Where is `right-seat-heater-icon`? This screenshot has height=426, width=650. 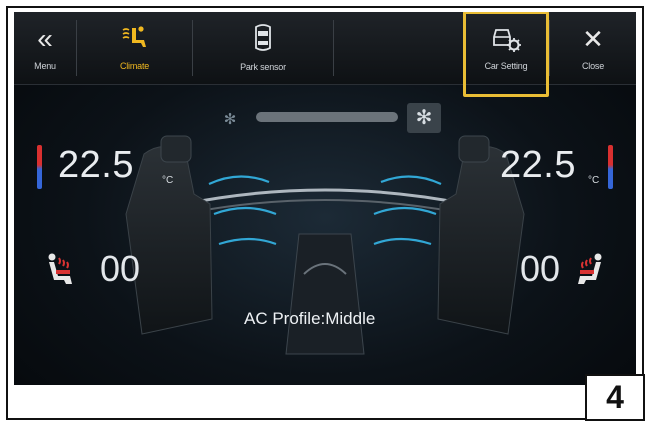
right-seat-heater-icon is located at coordinates (590, 270).